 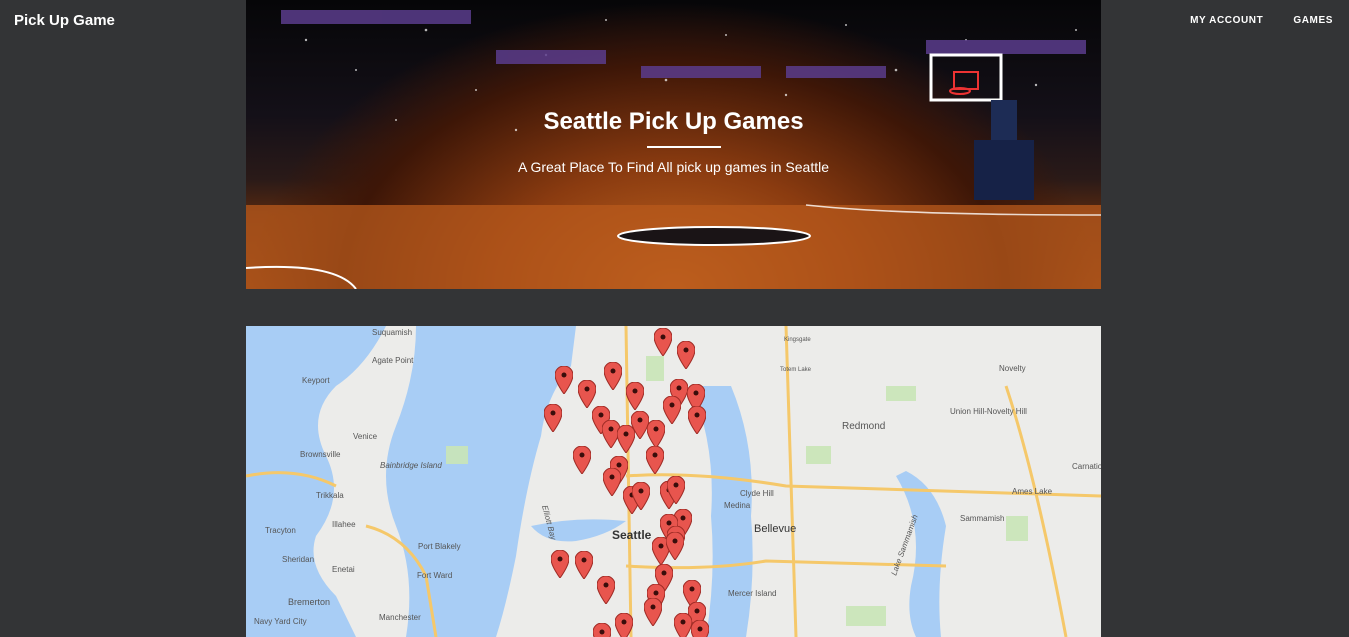 What do you see at coordinates (1086, 466) in the screenshot?
I see `map-label: Carnation` at bounding box center [1086, 466].